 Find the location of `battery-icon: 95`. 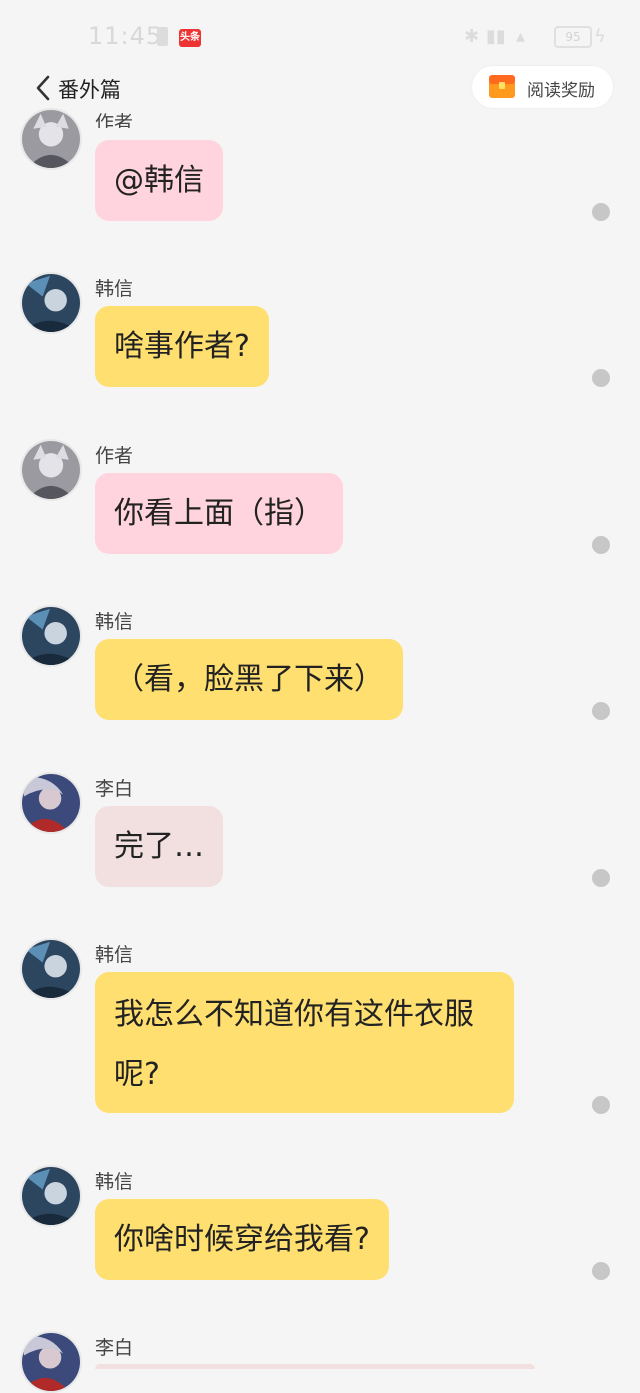

battery-icon: 95 is located at coordinates (573, 37).